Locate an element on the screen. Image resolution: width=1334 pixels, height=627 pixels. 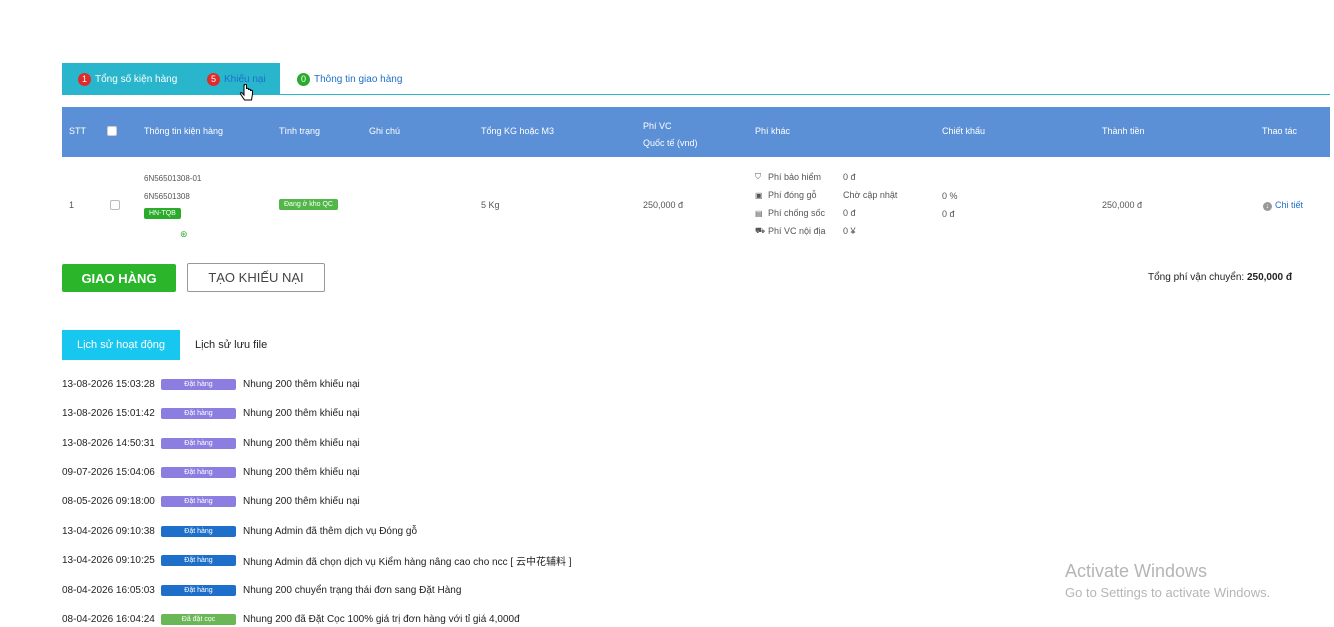
tab-activity-history: Lịch sử hoạt động is located at coordinates (121, 345).